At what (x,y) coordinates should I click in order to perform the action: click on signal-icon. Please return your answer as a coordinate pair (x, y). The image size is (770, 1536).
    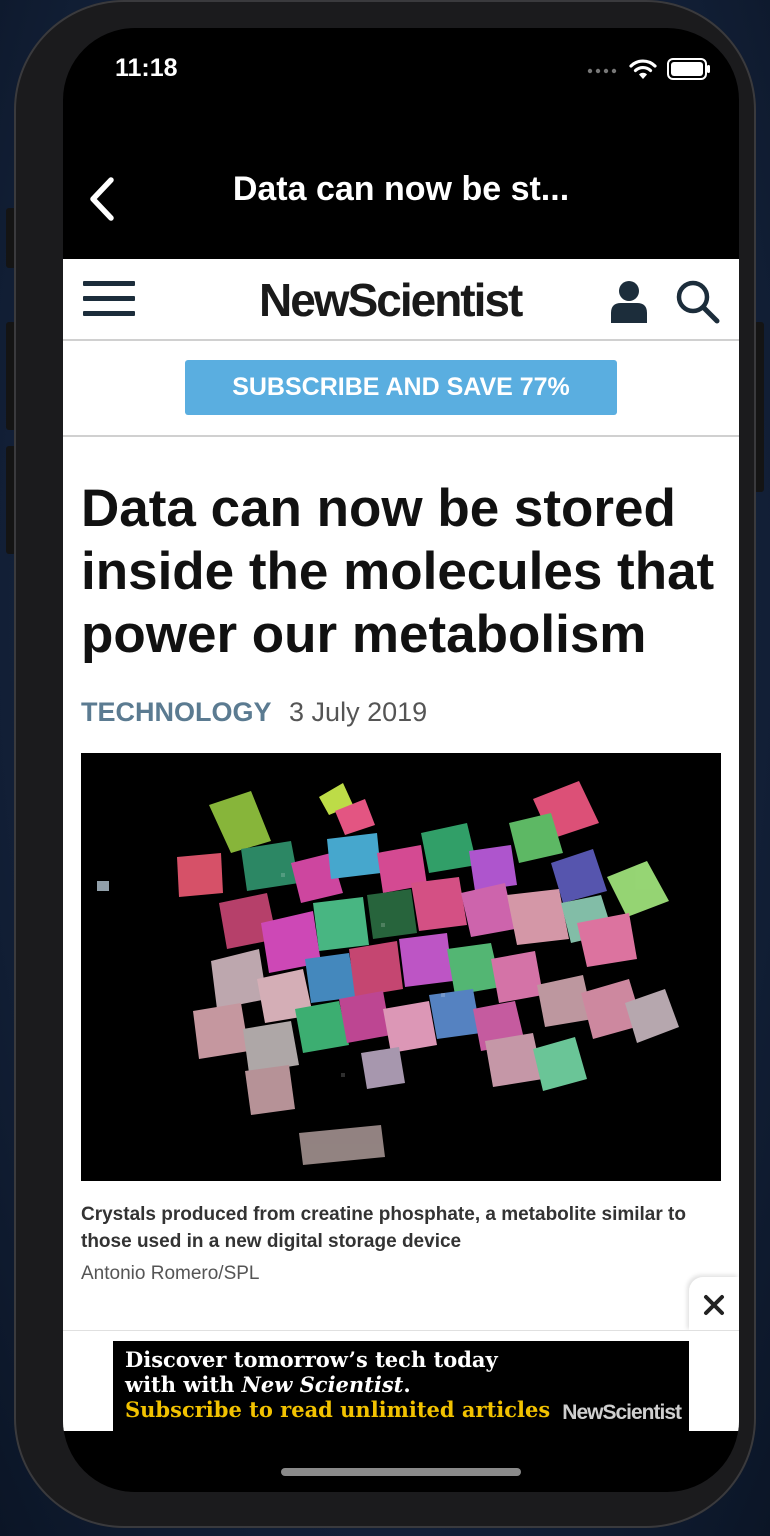
    Looking at the image, I should click on (602, 71).